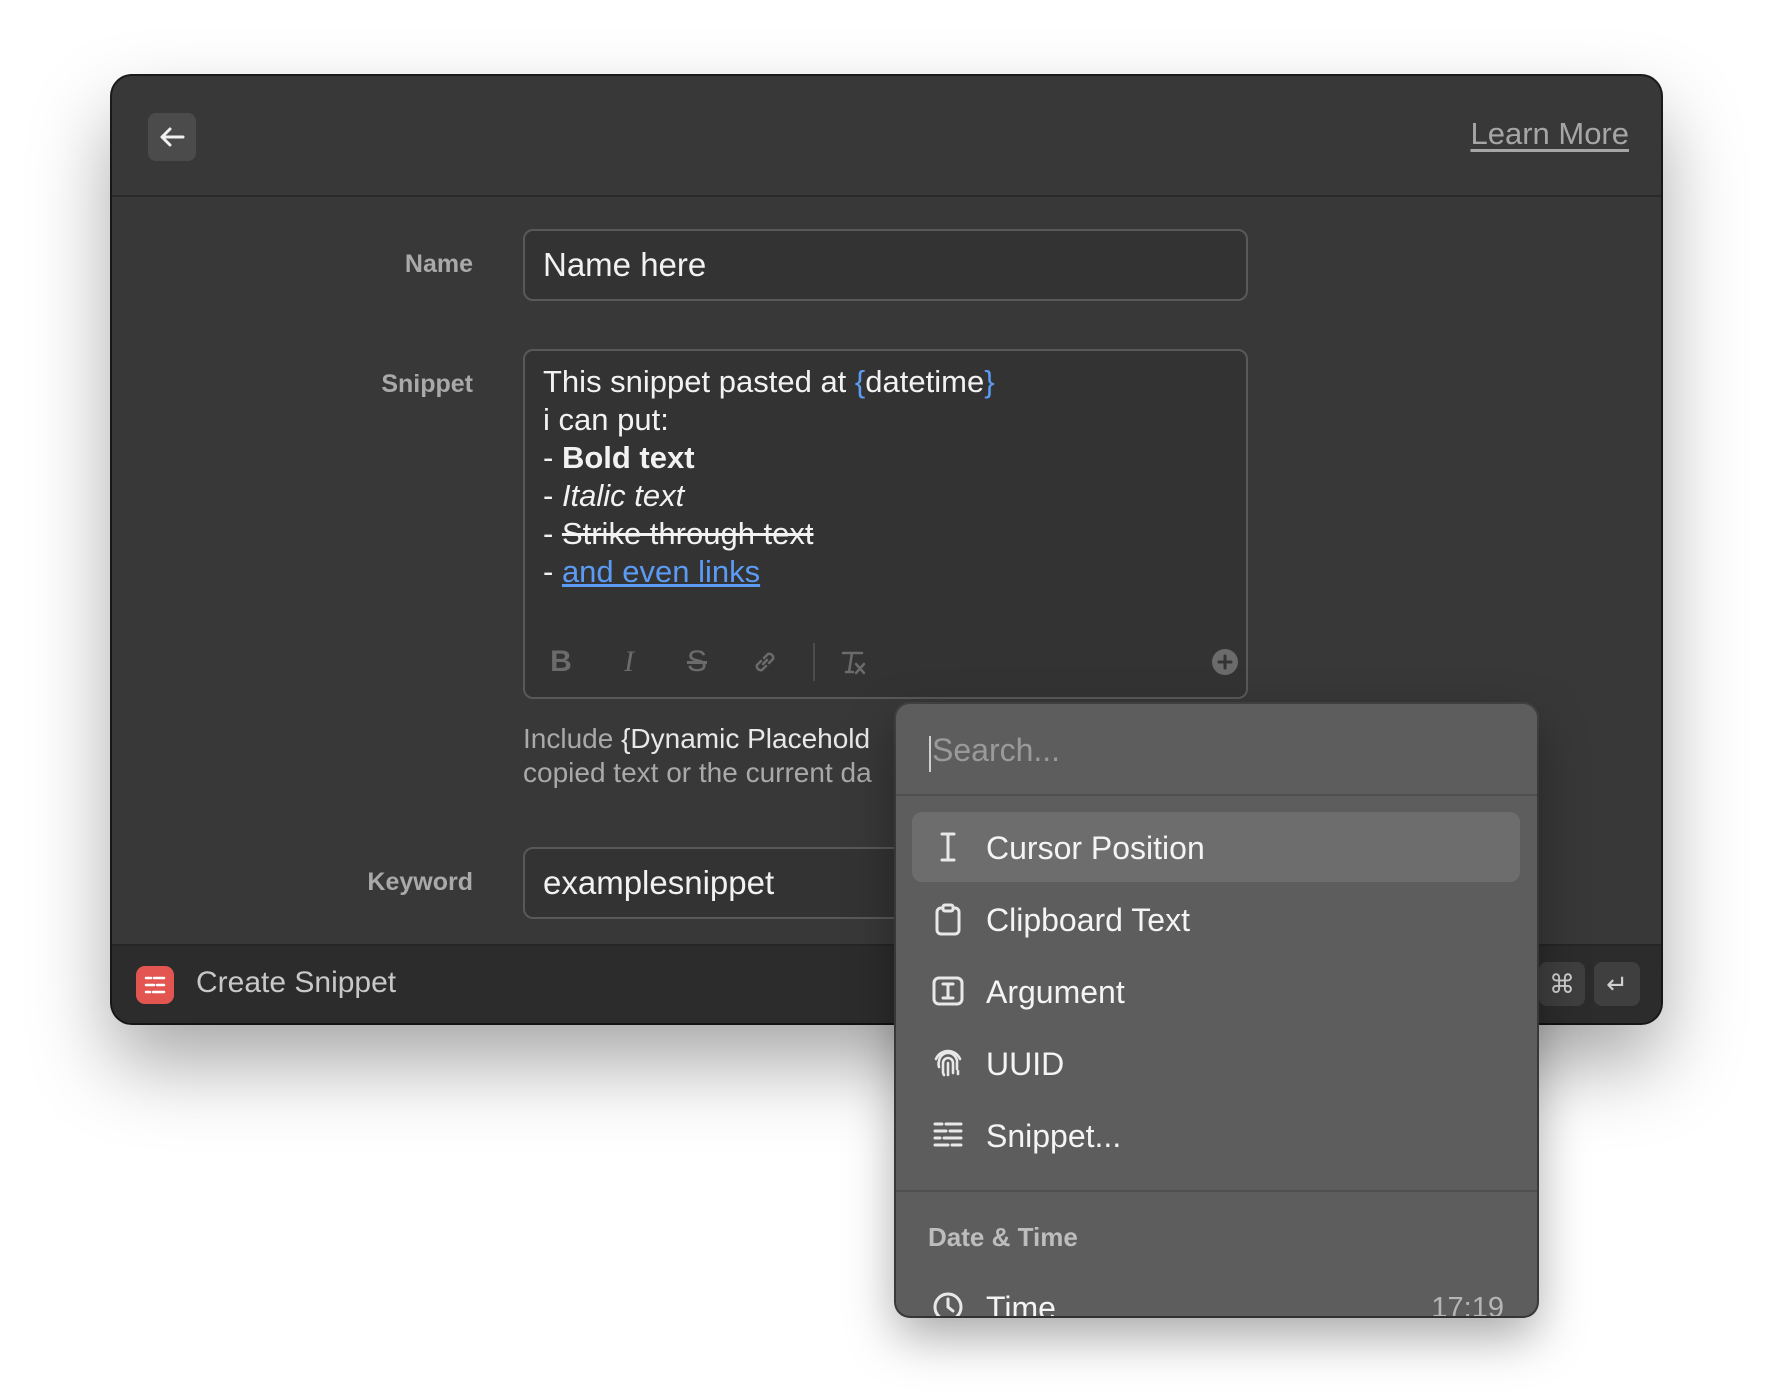 Image resolution: width=1772 pixels, height=1396 pixels. I want to click on plus-circle-icon, so click(1225, 662).